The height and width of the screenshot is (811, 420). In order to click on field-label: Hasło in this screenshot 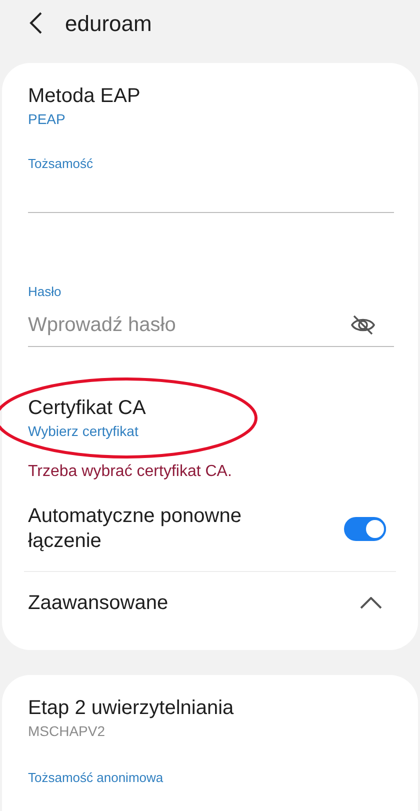, I will do `click(45, 292)`.